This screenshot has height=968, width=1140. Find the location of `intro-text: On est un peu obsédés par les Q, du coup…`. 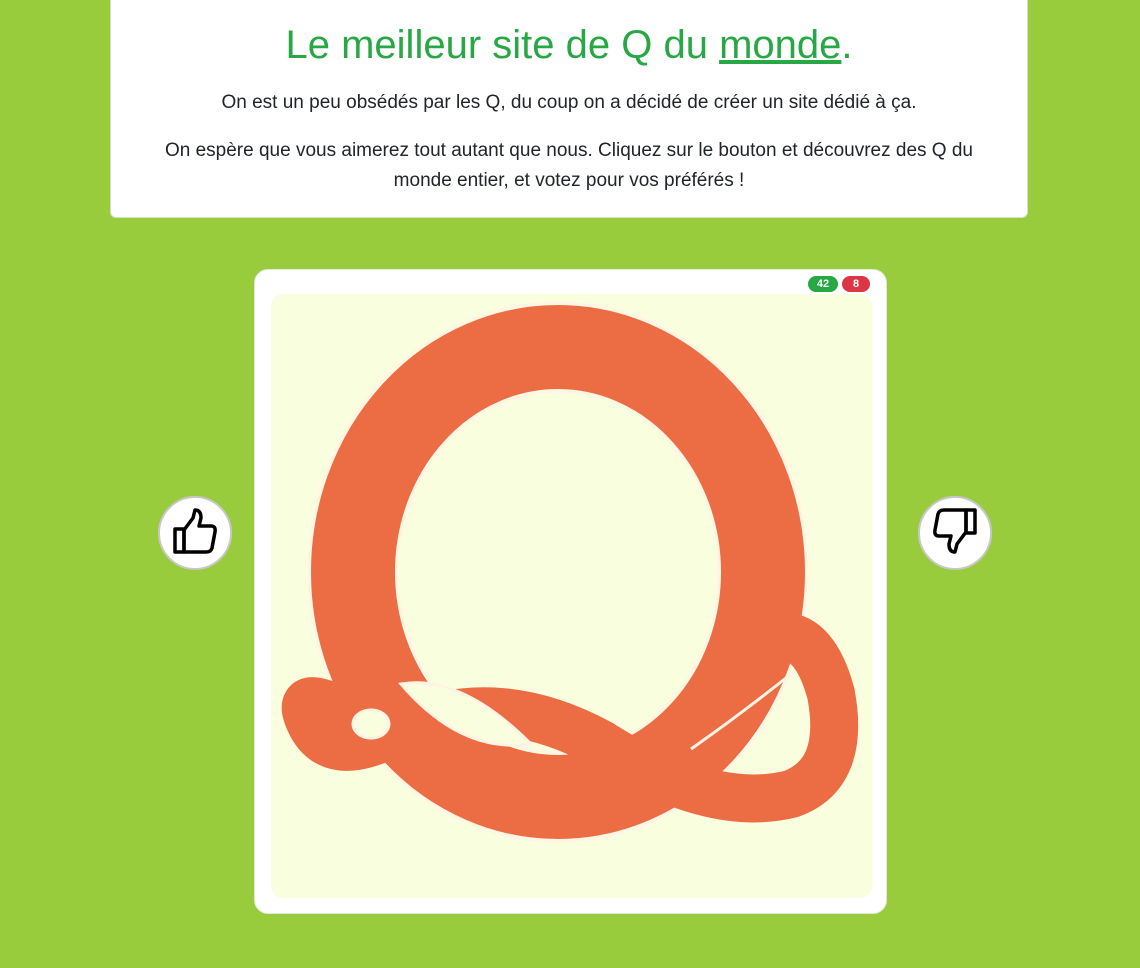

intro-text: On est un peu obsédés par les Q, du coup… is located at coordinates (569, 102).